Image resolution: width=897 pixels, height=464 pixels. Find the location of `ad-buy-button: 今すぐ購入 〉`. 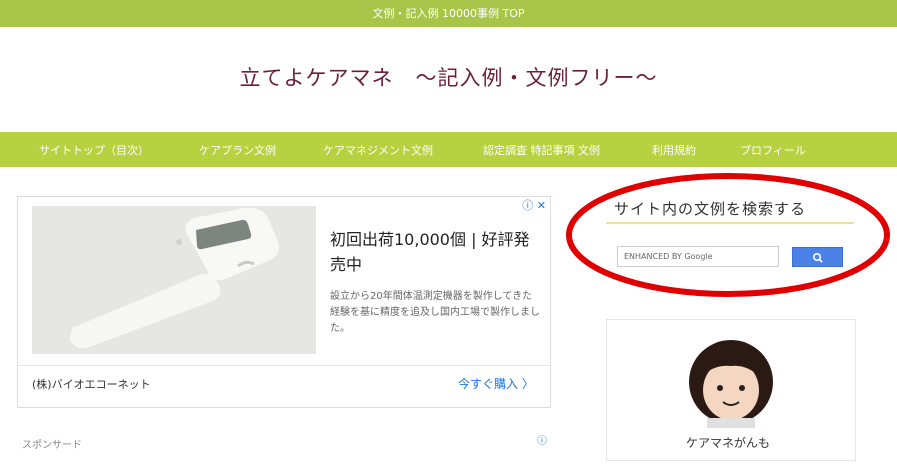

ad-buy-button: 今すぐ購入 〉 is located at coordinates (496, 383).